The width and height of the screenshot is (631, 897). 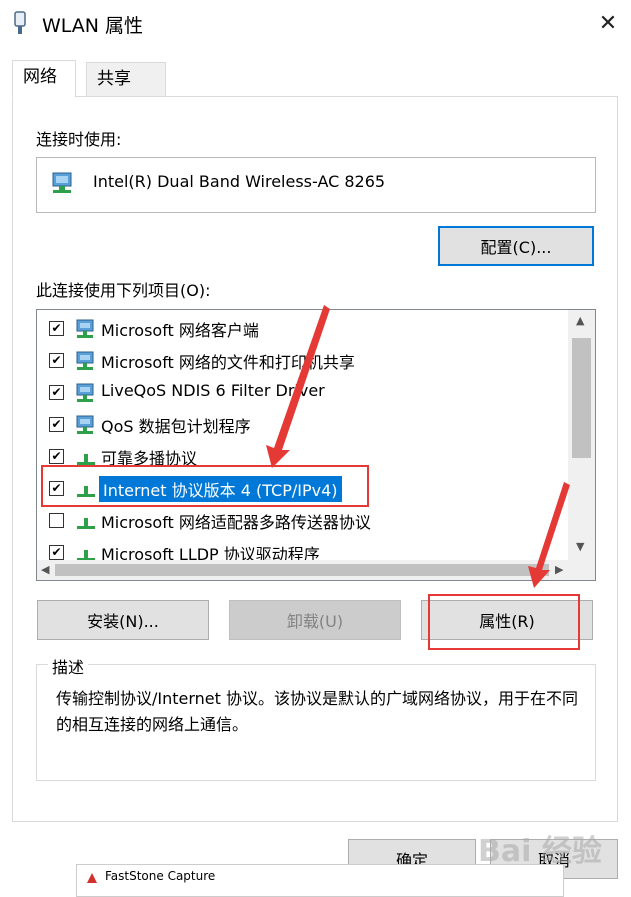 I want to click on chevron-up-icon: ▲, so click(x=580, y=320).